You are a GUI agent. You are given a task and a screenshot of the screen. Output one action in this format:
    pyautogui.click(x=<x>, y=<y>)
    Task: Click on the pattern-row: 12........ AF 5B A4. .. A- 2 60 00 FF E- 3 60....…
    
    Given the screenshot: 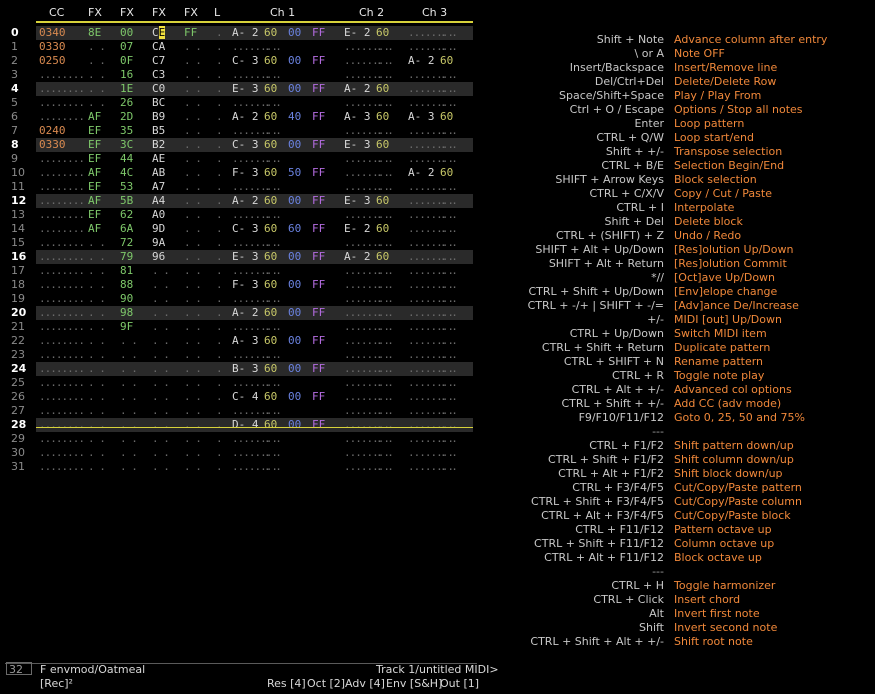 What is the action you would take?
    pyautogui.click(x=240, y=201)
    